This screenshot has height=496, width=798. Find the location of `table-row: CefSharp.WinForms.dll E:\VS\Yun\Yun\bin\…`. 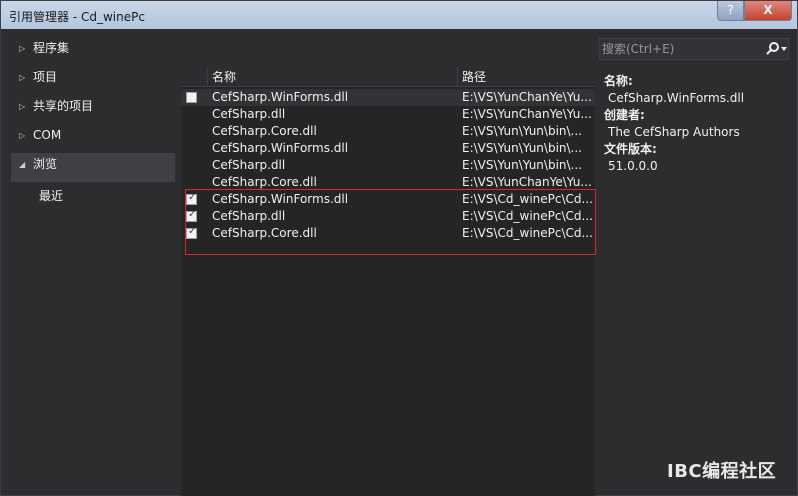

table-row: CefSharp.WinForms.dll E:\VS\Yun\Yun\bin\… is located at coordinates (388, 148).